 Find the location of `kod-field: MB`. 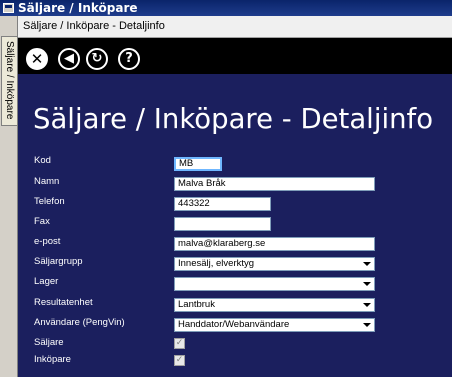

kod-field: MB is located at coordinates (198, 164).